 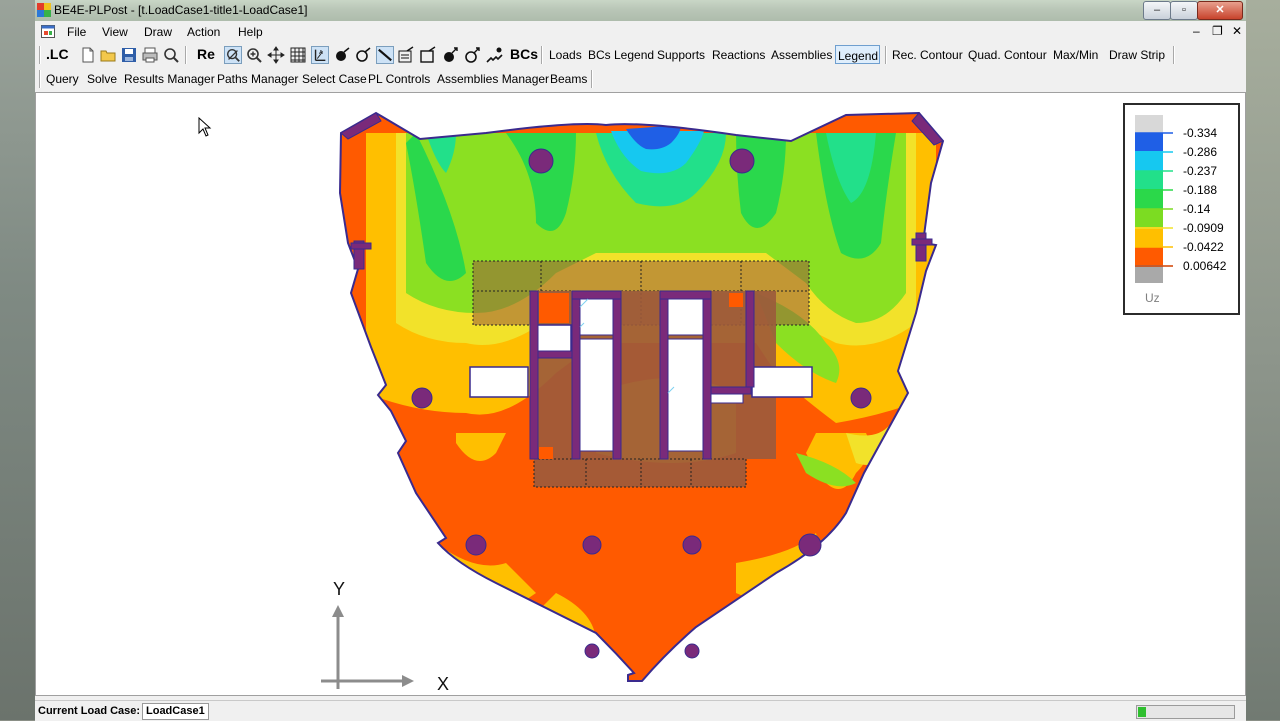 What do you see at coordinates (276, 55) in the screenshot?
I see `pan-icon` at bounding box center [276, 55].